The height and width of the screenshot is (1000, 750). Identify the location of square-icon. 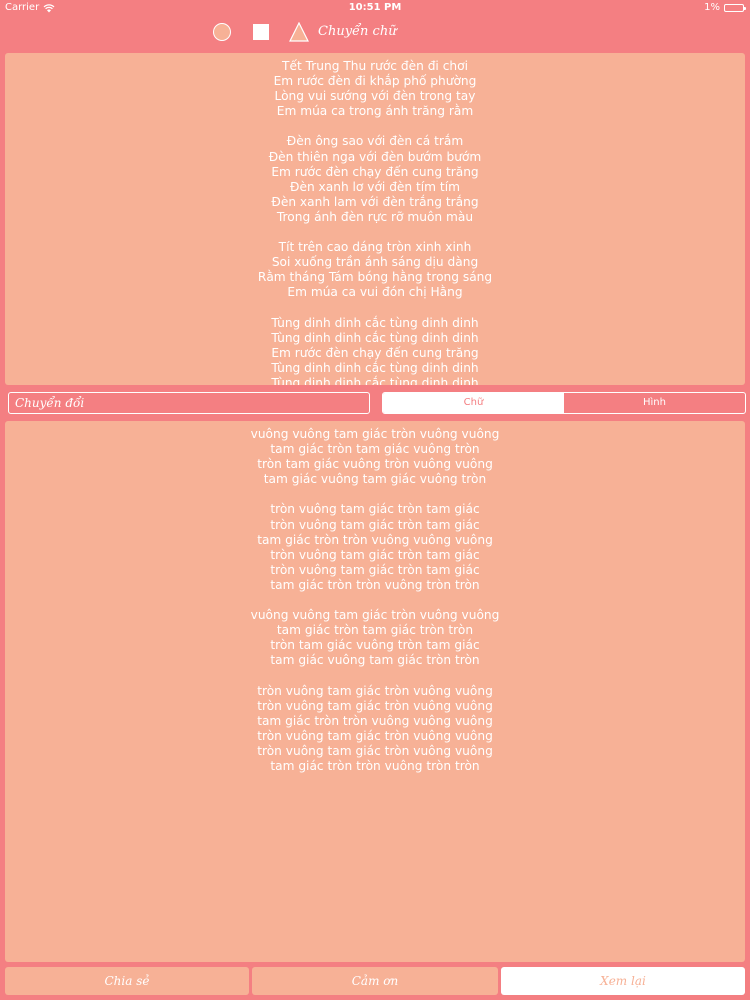
(261, 32).